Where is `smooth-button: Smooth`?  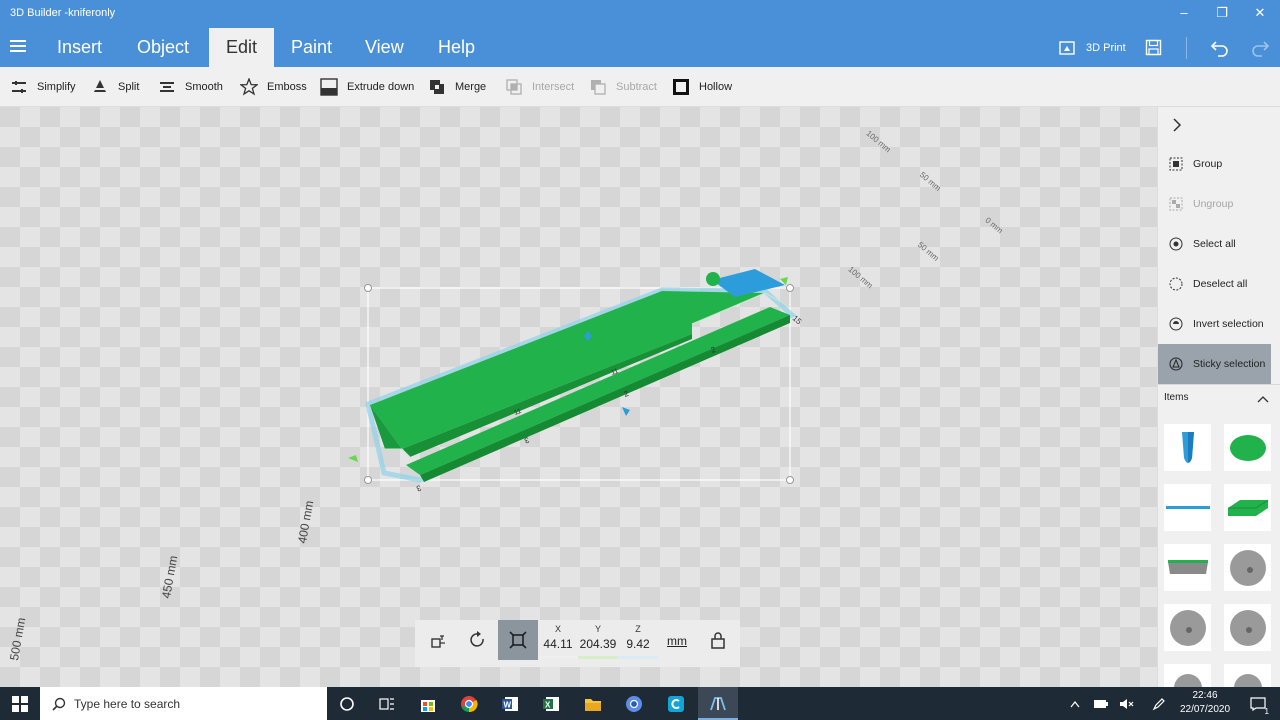
smooth-button: Smooth is located at coordinates (190, 87).